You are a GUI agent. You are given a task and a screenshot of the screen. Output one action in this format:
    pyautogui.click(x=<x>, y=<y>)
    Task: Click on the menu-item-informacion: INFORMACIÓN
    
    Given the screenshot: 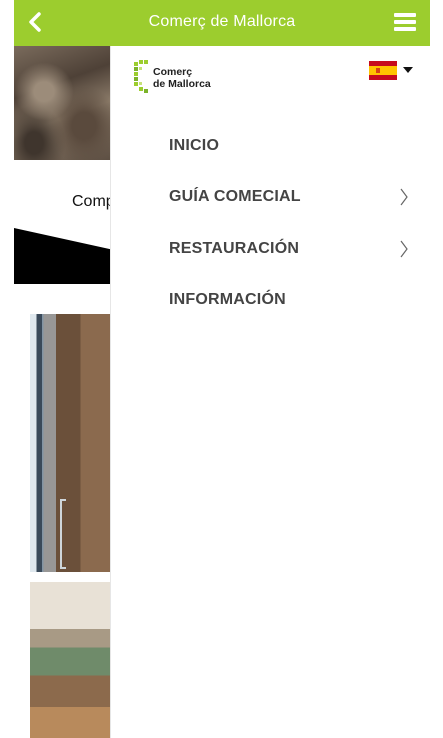 What is the action you would take?
    pyautogui.click(x=289, y=300)
    